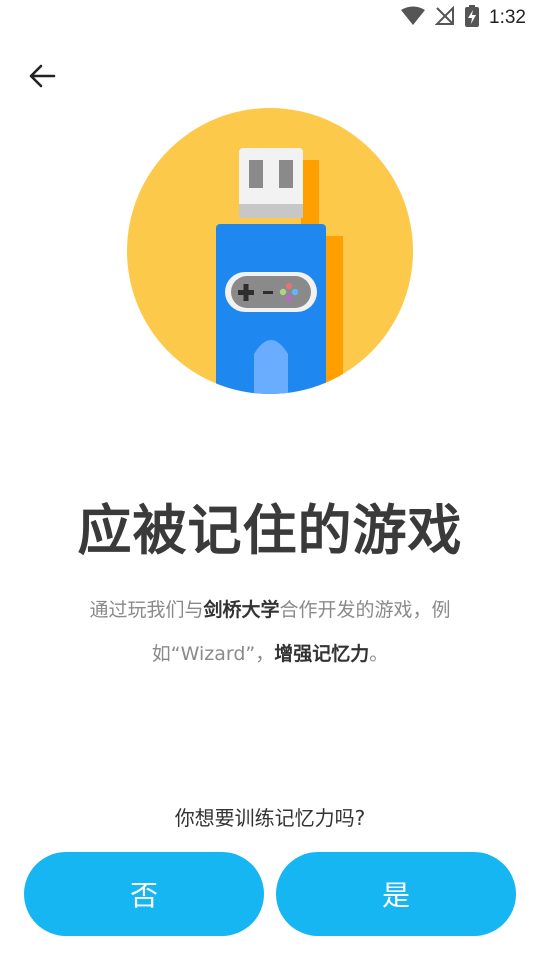  Describe the element at coordinates (472, 18) in the screenshot. I see `battery-charging-icon` at that location.